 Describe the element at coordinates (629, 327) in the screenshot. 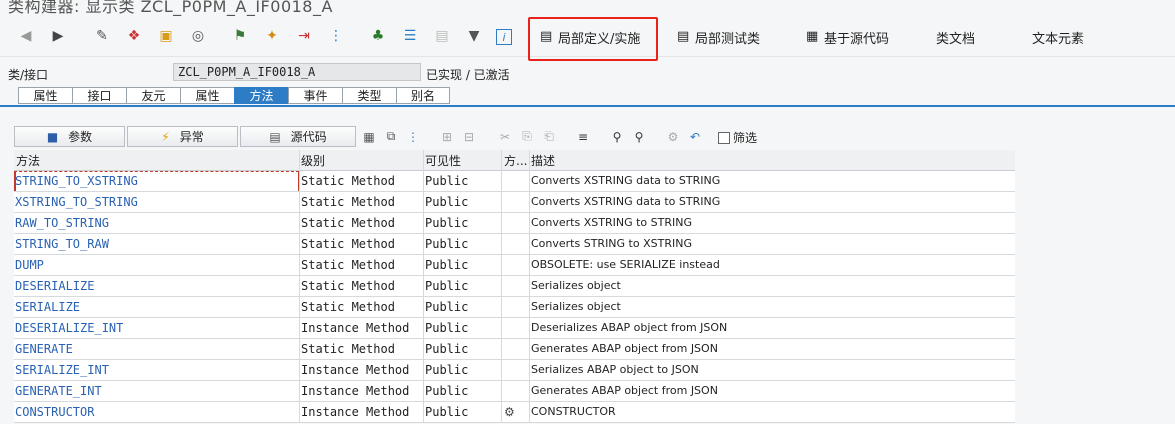

I see `description-cell: Deserializes ABAP object from JSON` at that location.